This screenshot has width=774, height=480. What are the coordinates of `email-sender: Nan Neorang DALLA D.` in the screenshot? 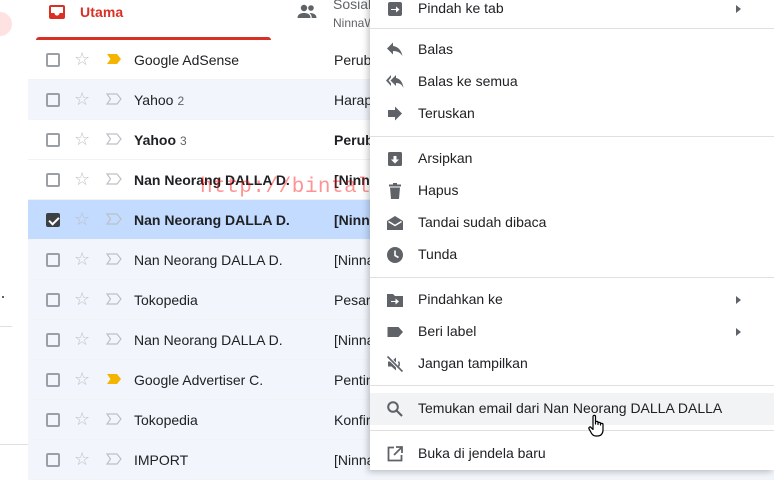 It's located at (212, 180).